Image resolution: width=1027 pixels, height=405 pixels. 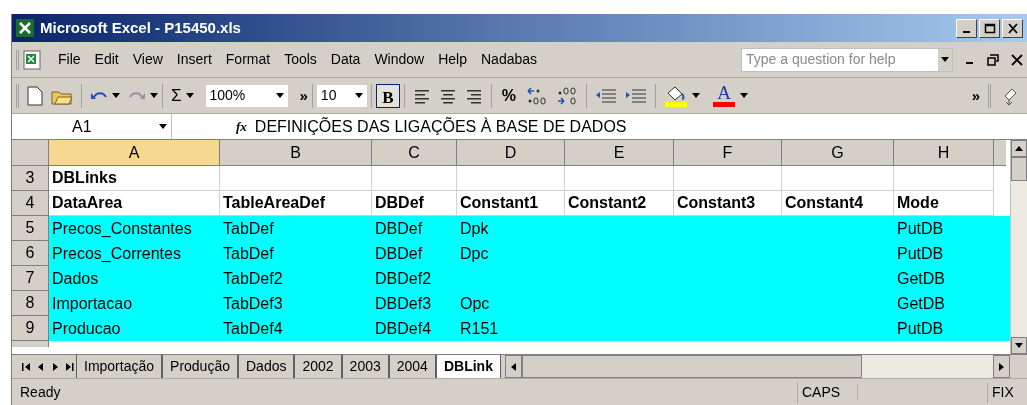 What do you see at coordinates (248, 59) in the screenshot?
I see `menu-item: Format` at bounding box center [248, 59].